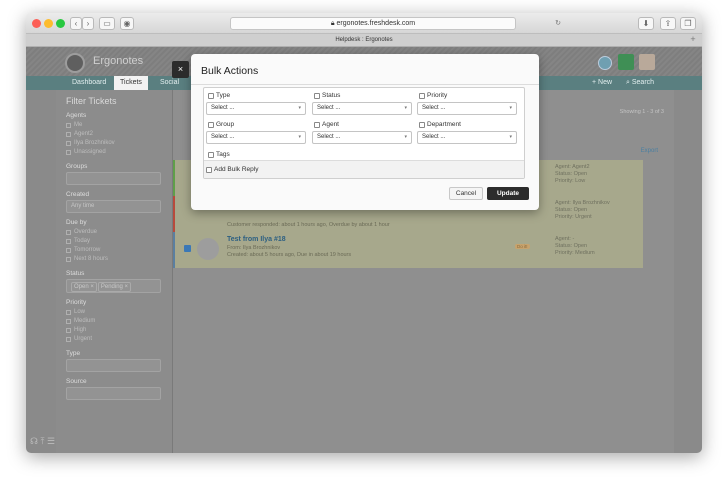 The image size is (728, 485). What do you see at coordinates (605, 63) in the screenshot?
I see `help-icon` at bounding box center [605, 63].